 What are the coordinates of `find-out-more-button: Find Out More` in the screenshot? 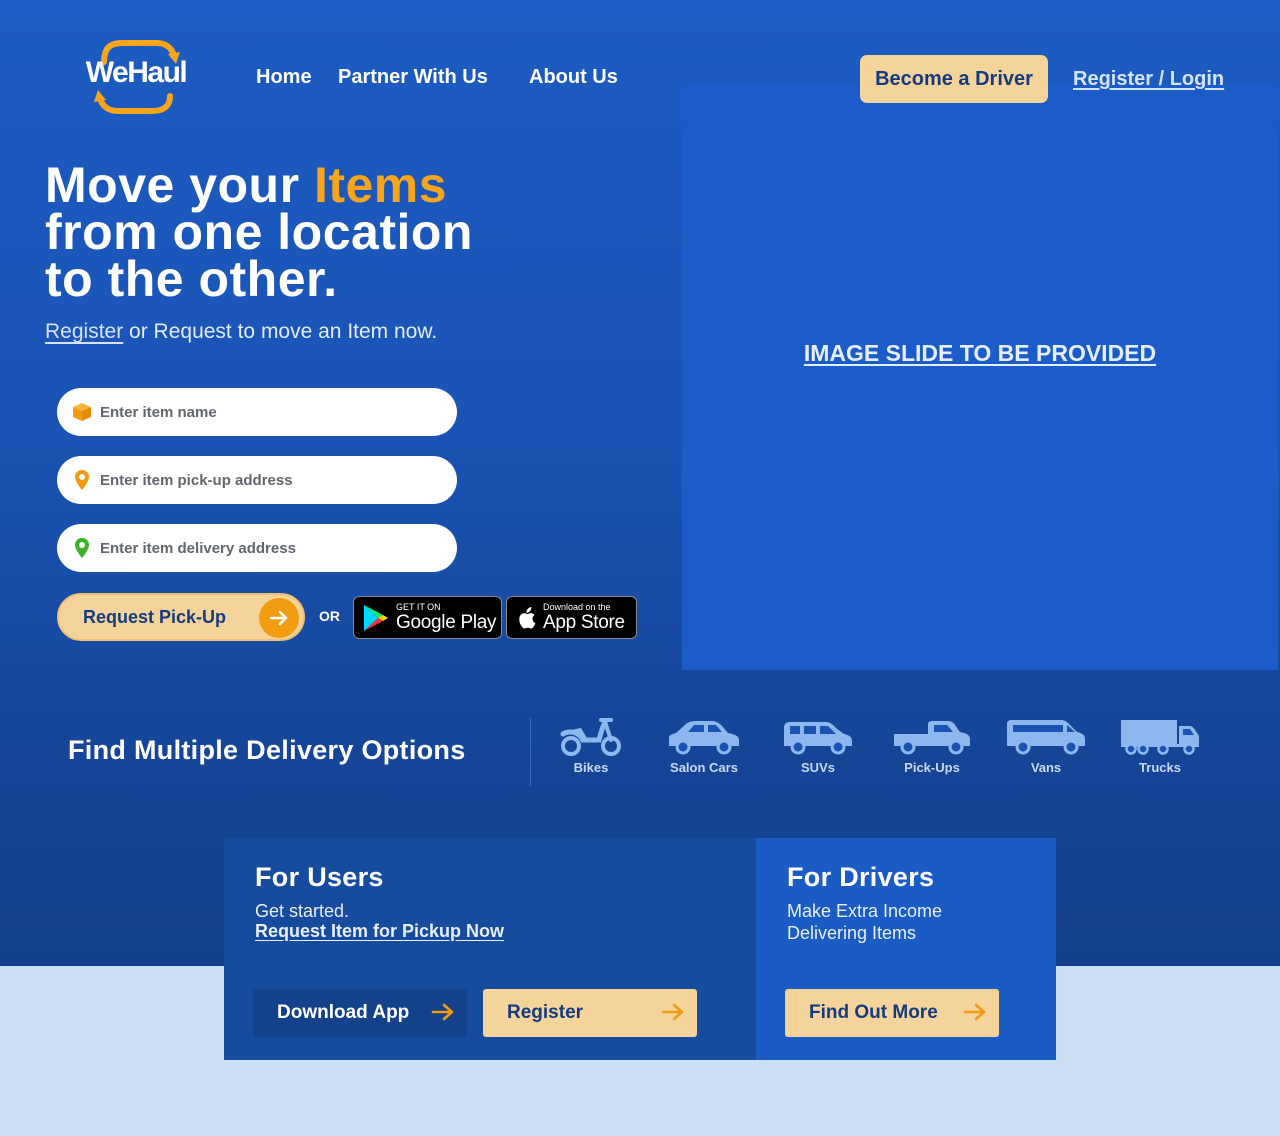 It's located at (892, 1013).